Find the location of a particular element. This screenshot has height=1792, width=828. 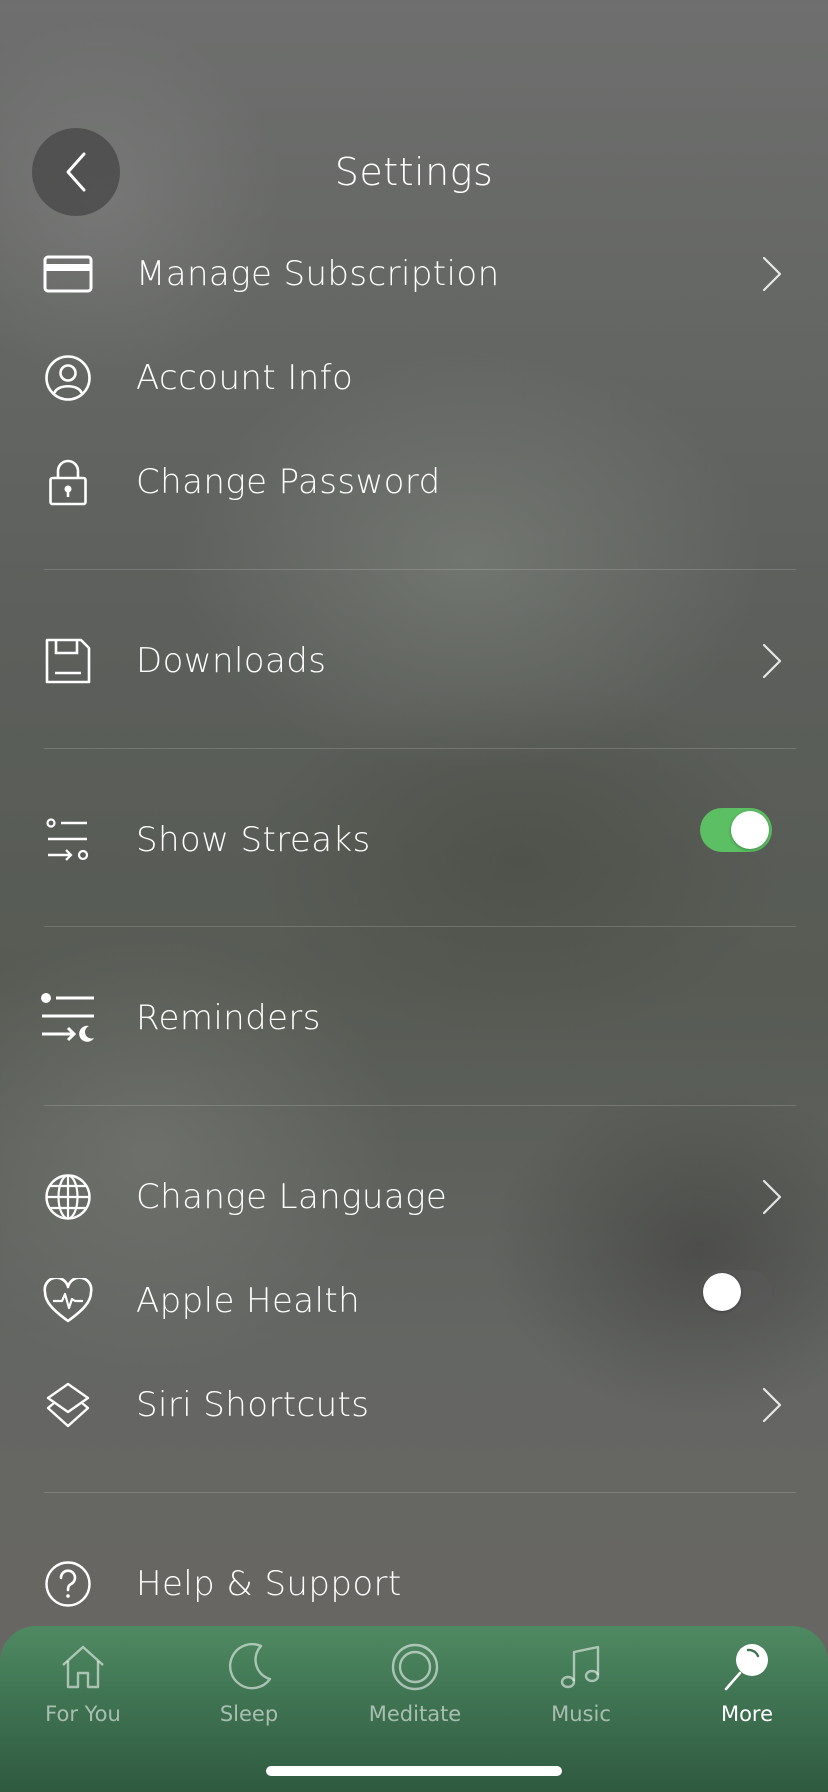

change-language-row: Change Language is located at coordinates (414, 1197).